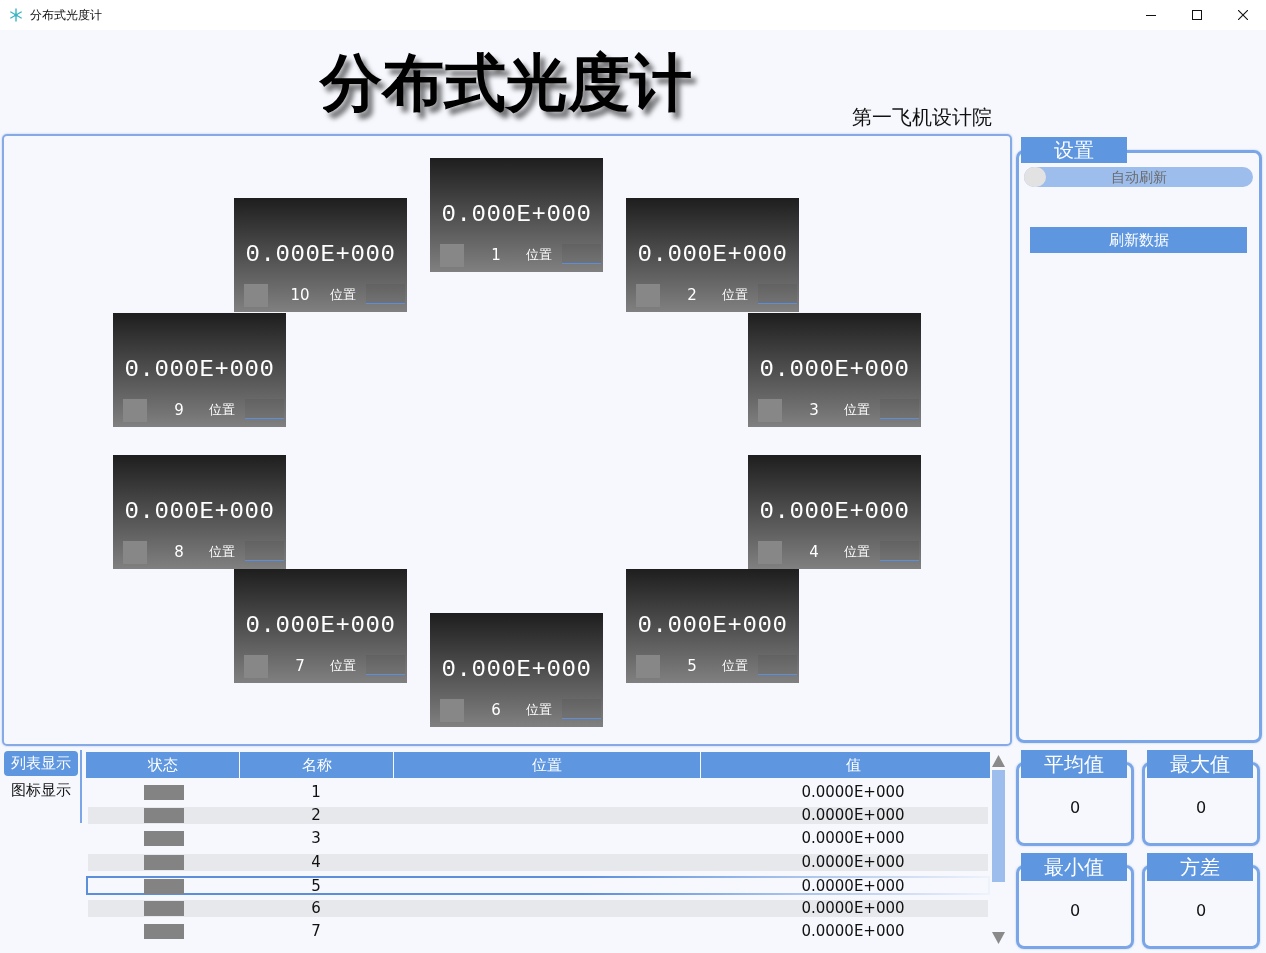 This screenshot has width=1266, height=953. Describe the element at coordinates (692, 295) in the screenshot. I see `meter-number: 2` at that location.